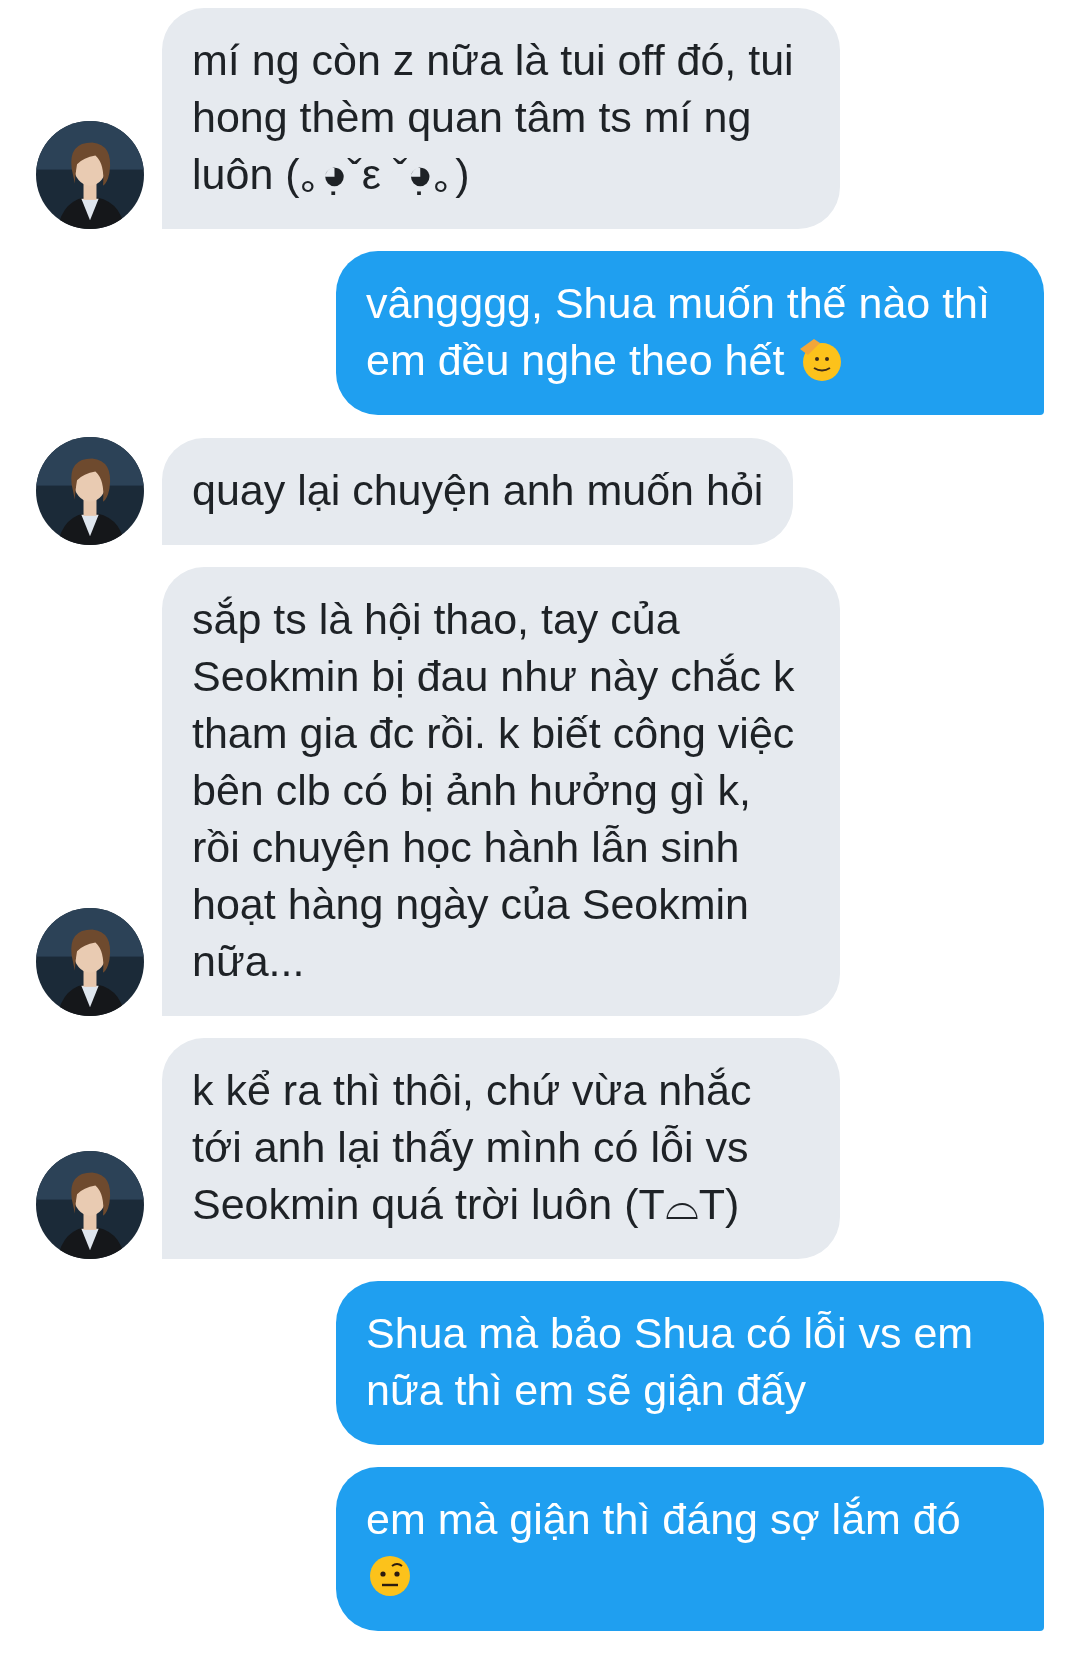  I want to click on message-bubble: k kể ra thì thôi, chứ vừa nhắc tới anh lại thấy mình có lỗi vs Seokmin quá trời luôn (T⌓T), so click(501, 1148).